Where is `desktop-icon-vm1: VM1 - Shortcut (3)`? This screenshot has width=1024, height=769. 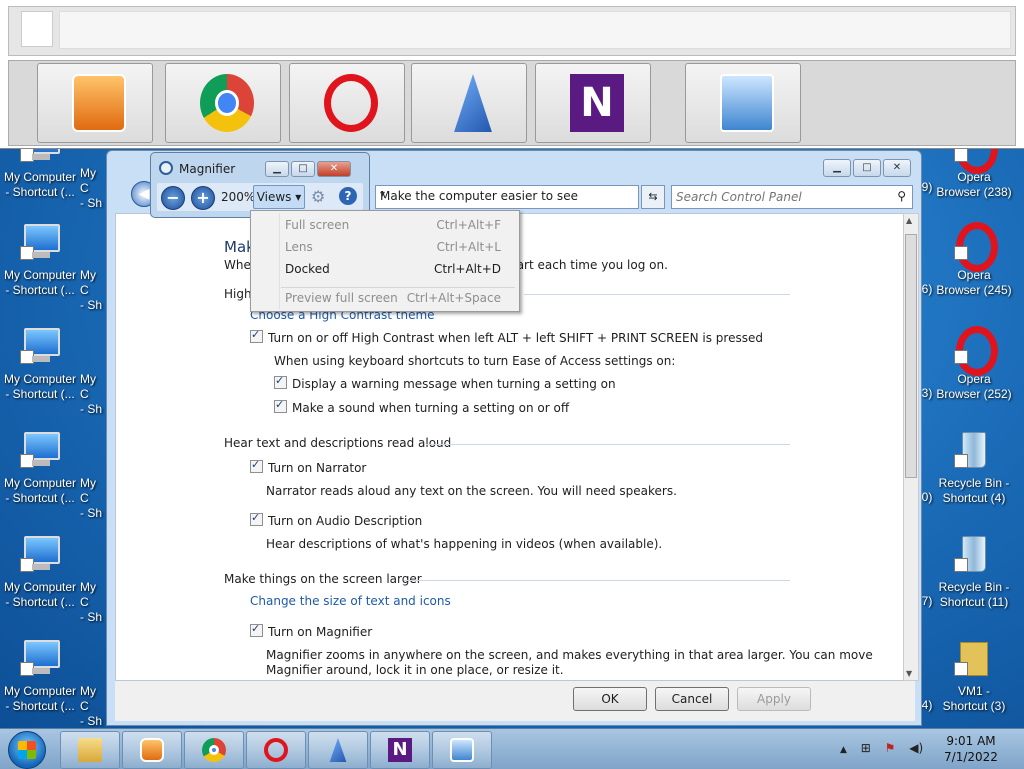
desktop-icon-vm1: VM1 - Shortcut (3) is located at coordinates (974, 676).